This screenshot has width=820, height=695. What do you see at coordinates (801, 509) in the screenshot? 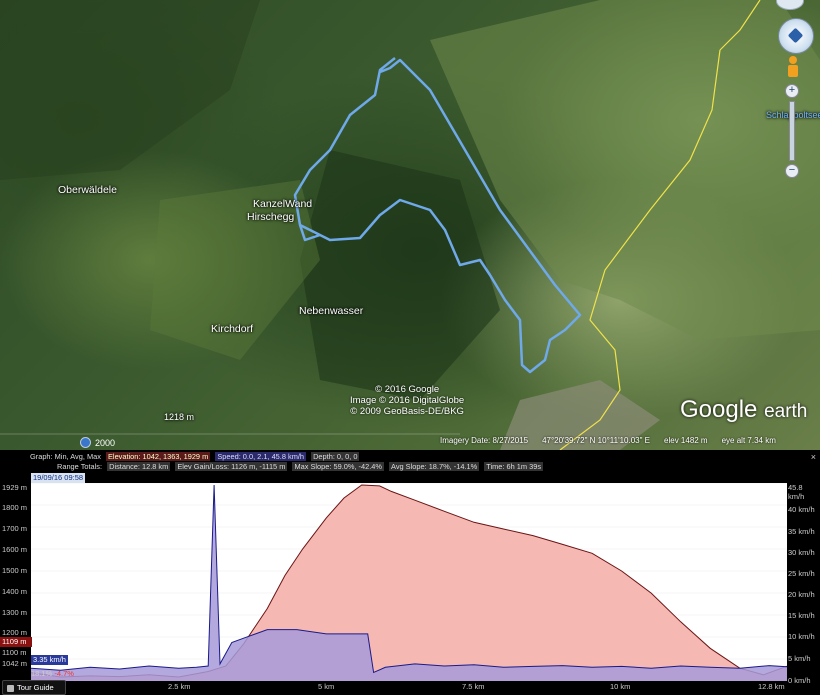
I see `y2-tick-label: 40 km/h` at bounding box center [801, 509].